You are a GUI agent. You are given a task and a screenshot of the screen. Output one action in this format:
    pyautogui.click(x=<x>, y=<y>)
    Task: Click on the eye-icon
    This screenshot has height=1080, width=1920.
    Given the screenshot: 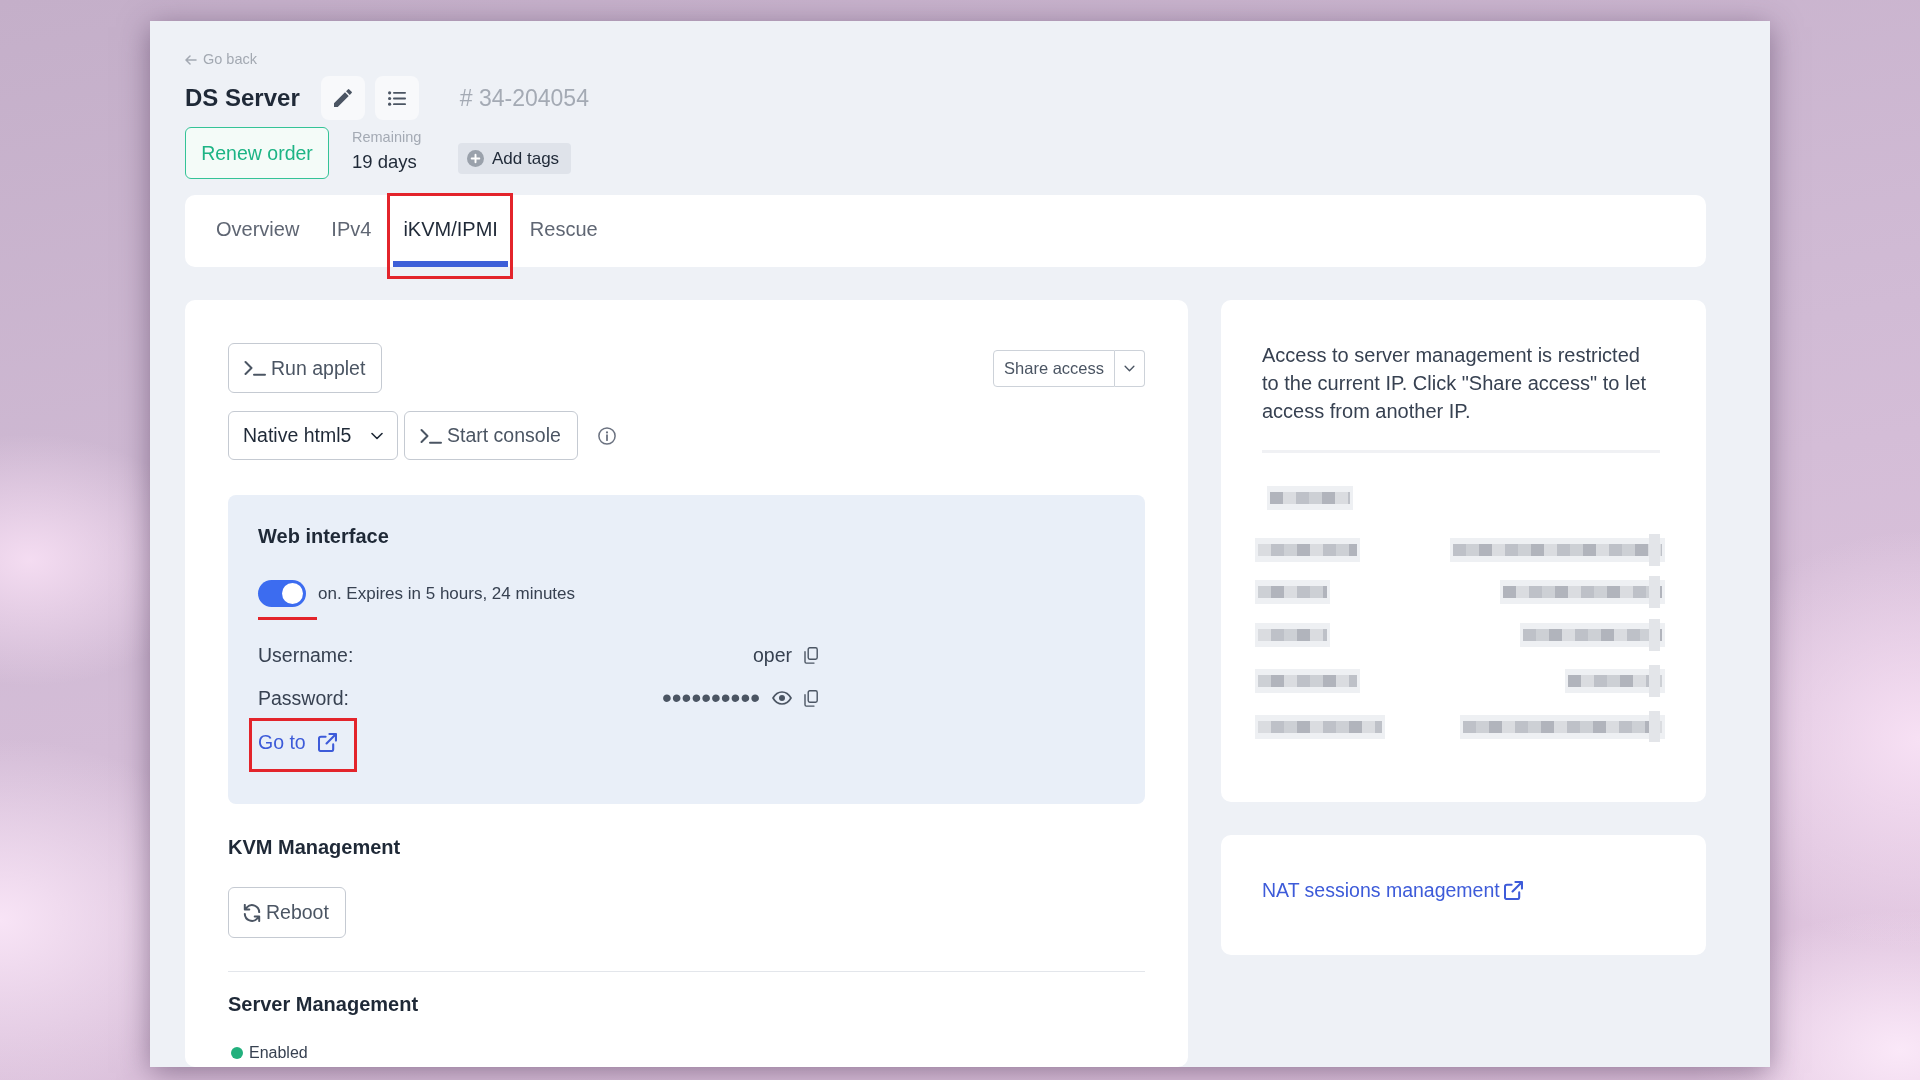 What is the action you would take?
    pyautogui.click(x=782, y=698)
    